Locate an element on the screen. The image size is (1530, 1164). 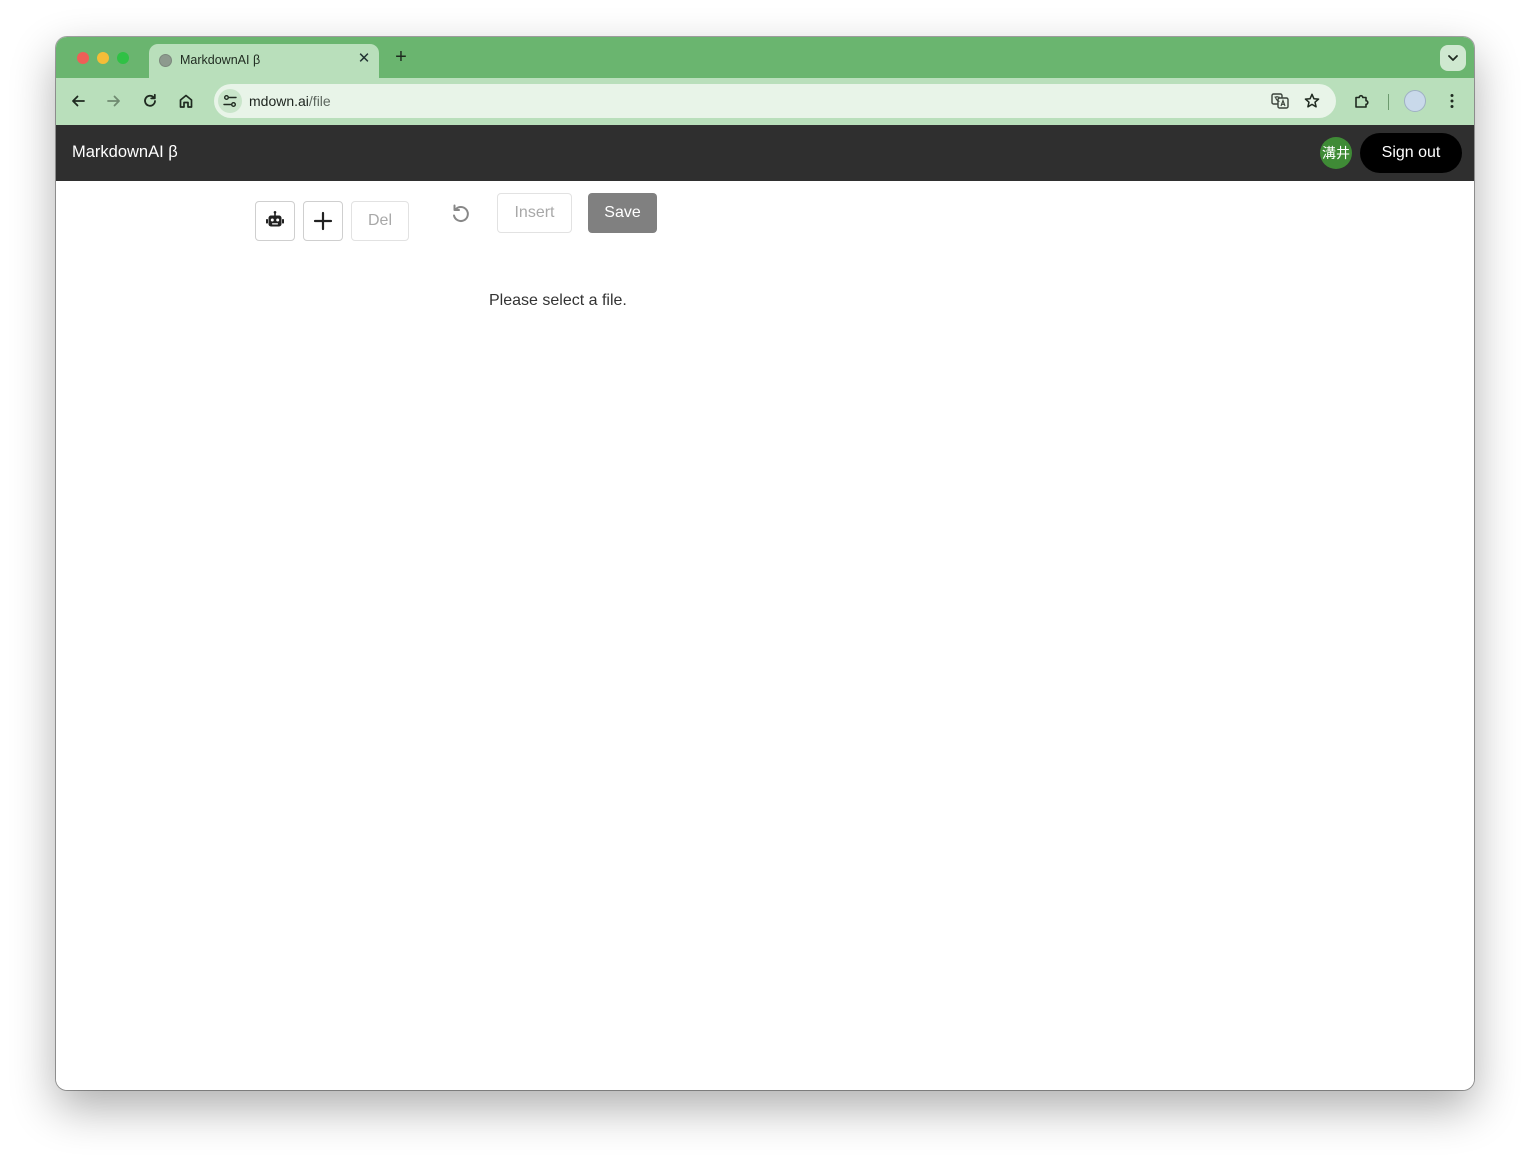
browser-tab: MarkdownAI β ✕ is located at coordinates (264, 61).